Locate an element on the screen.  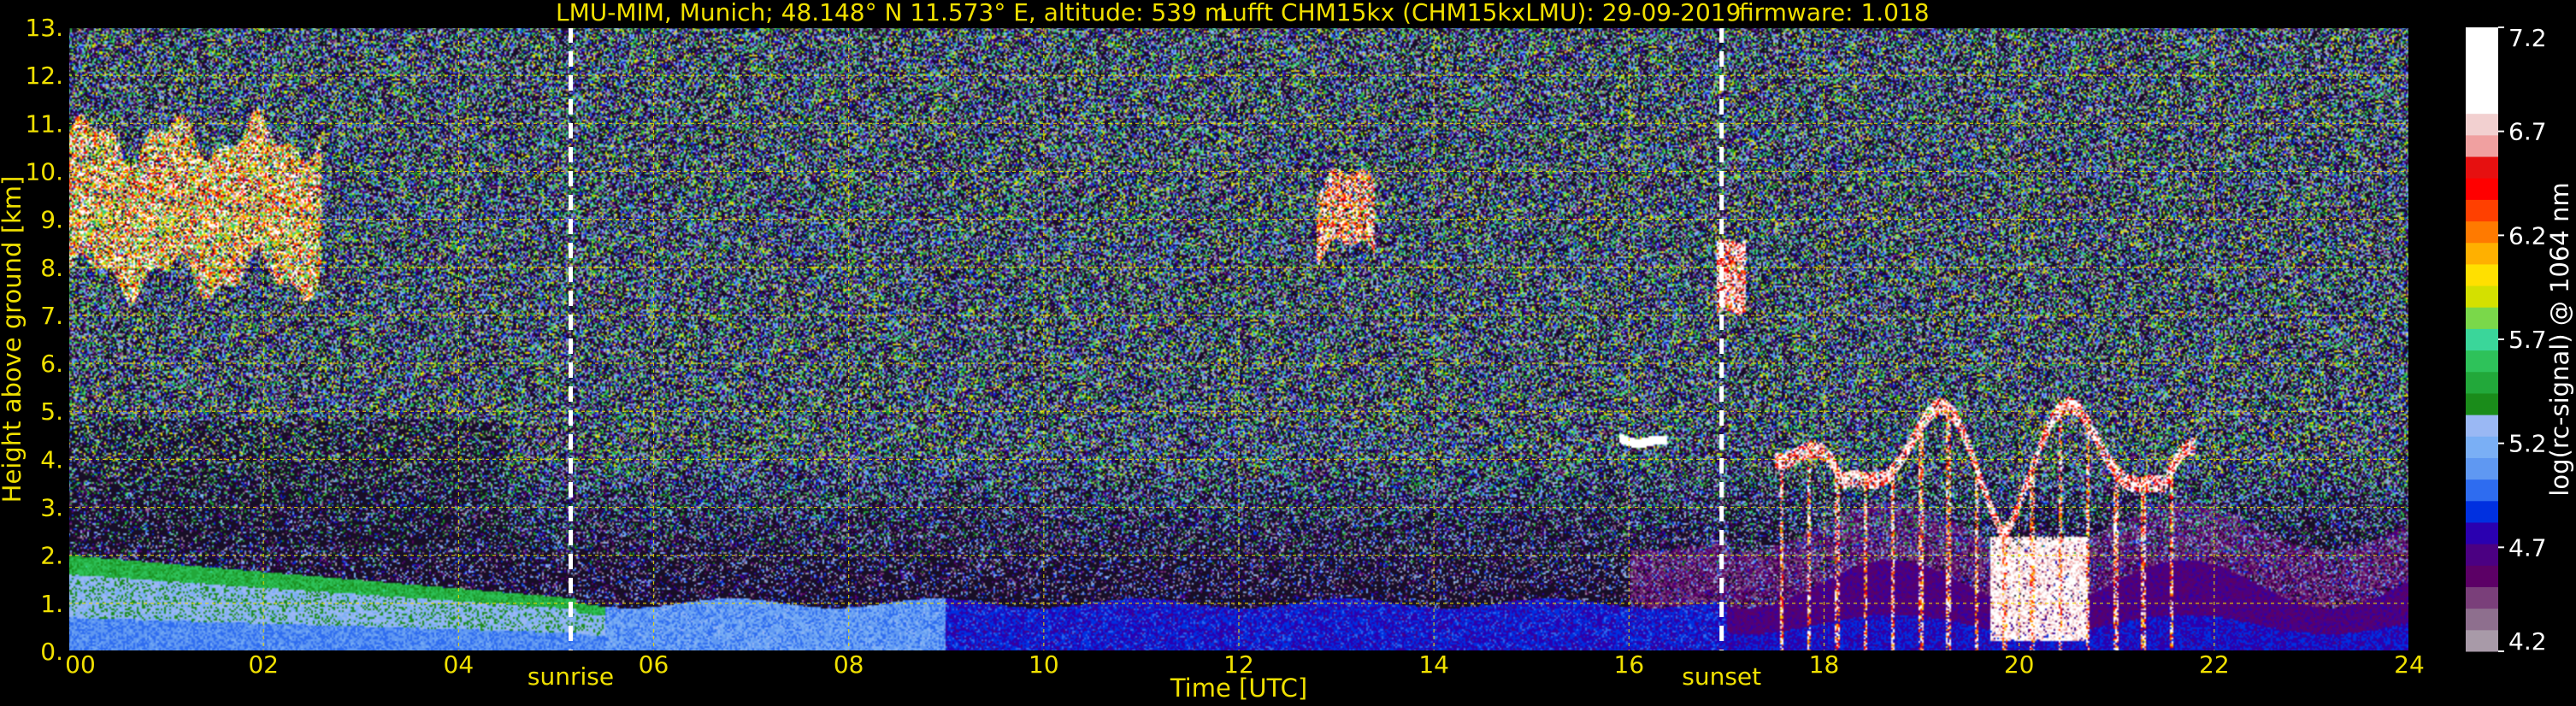
y-tick-label-3: 3. is located at coordinates (51, 508).